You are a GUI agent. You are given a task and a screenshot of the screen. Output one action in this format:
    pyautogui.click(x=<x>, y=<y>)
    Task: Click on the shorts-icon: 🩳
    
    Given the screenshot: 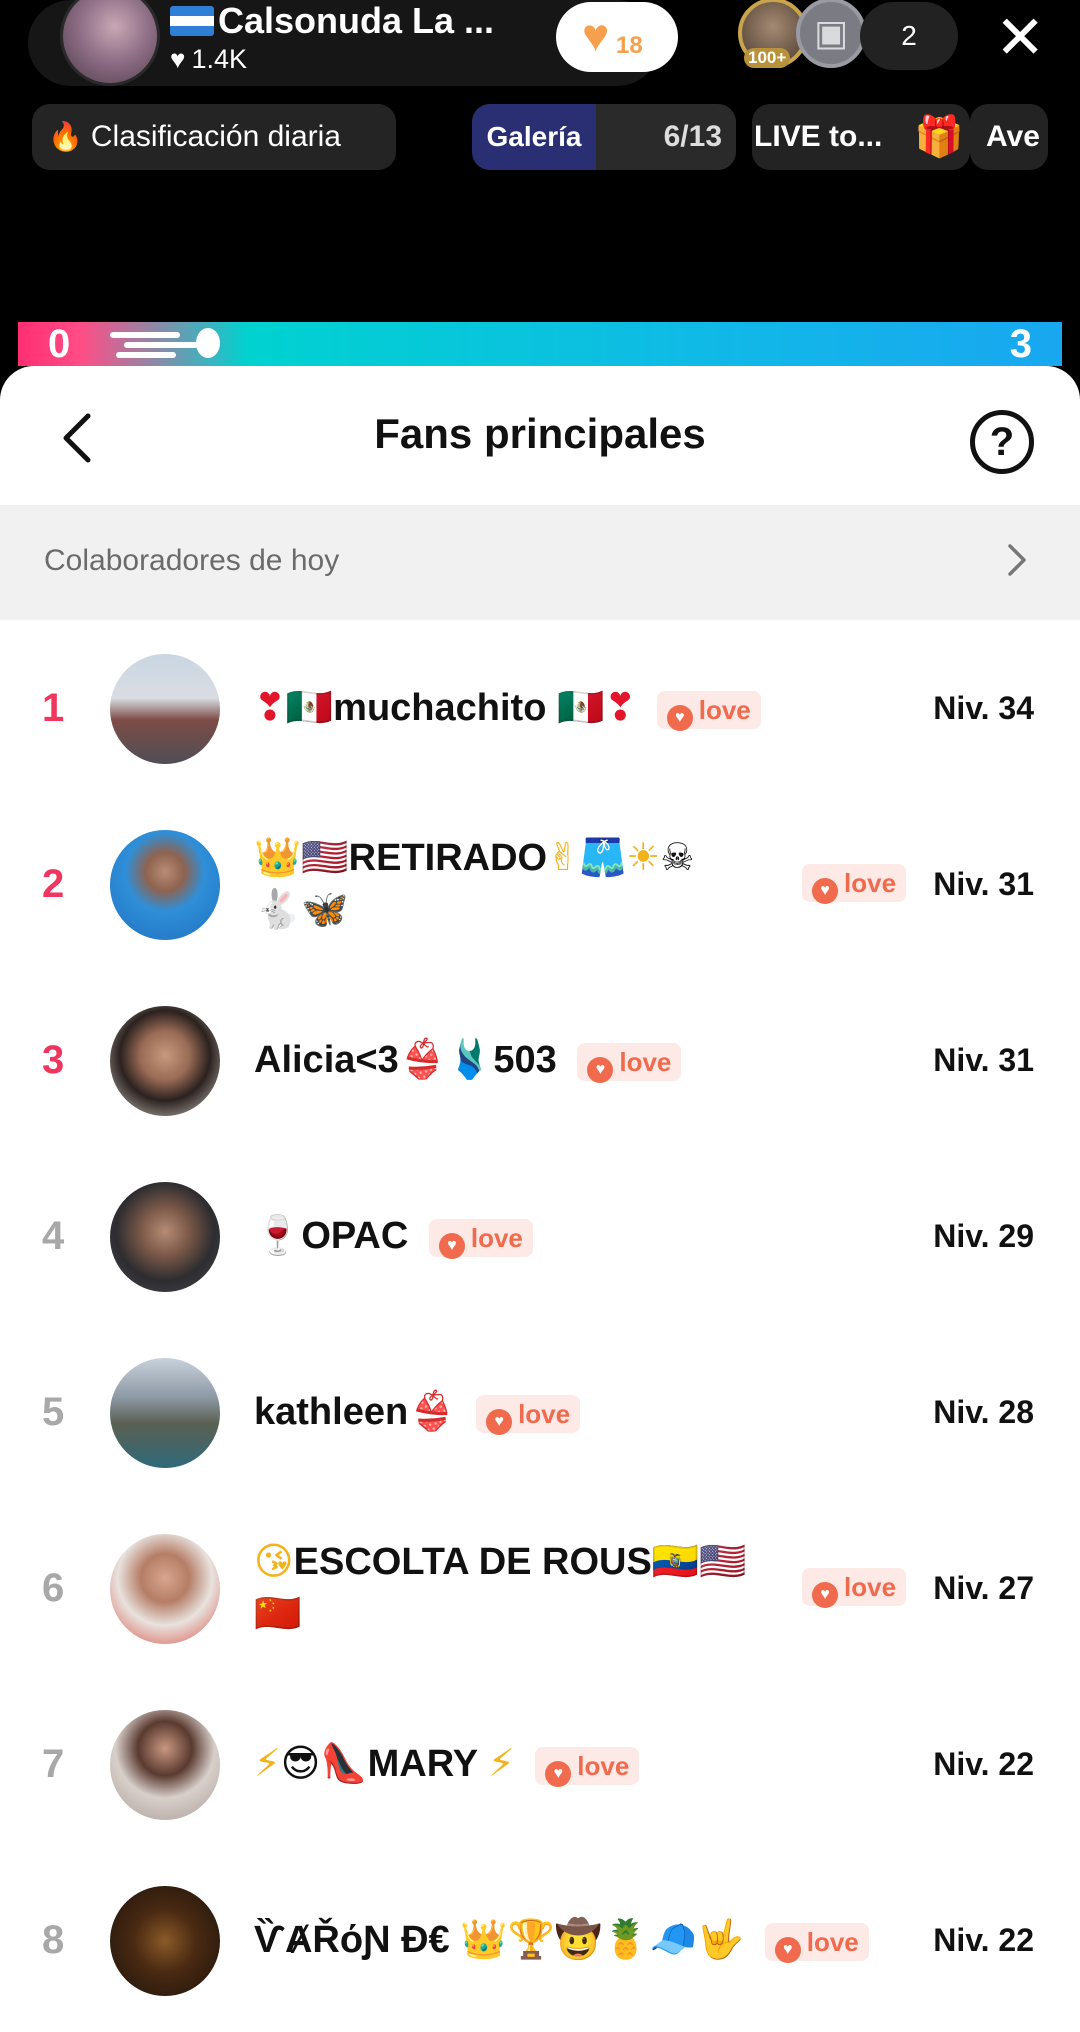 What is the action you would take?
    pyautogui.click(x=602, y=858)
    